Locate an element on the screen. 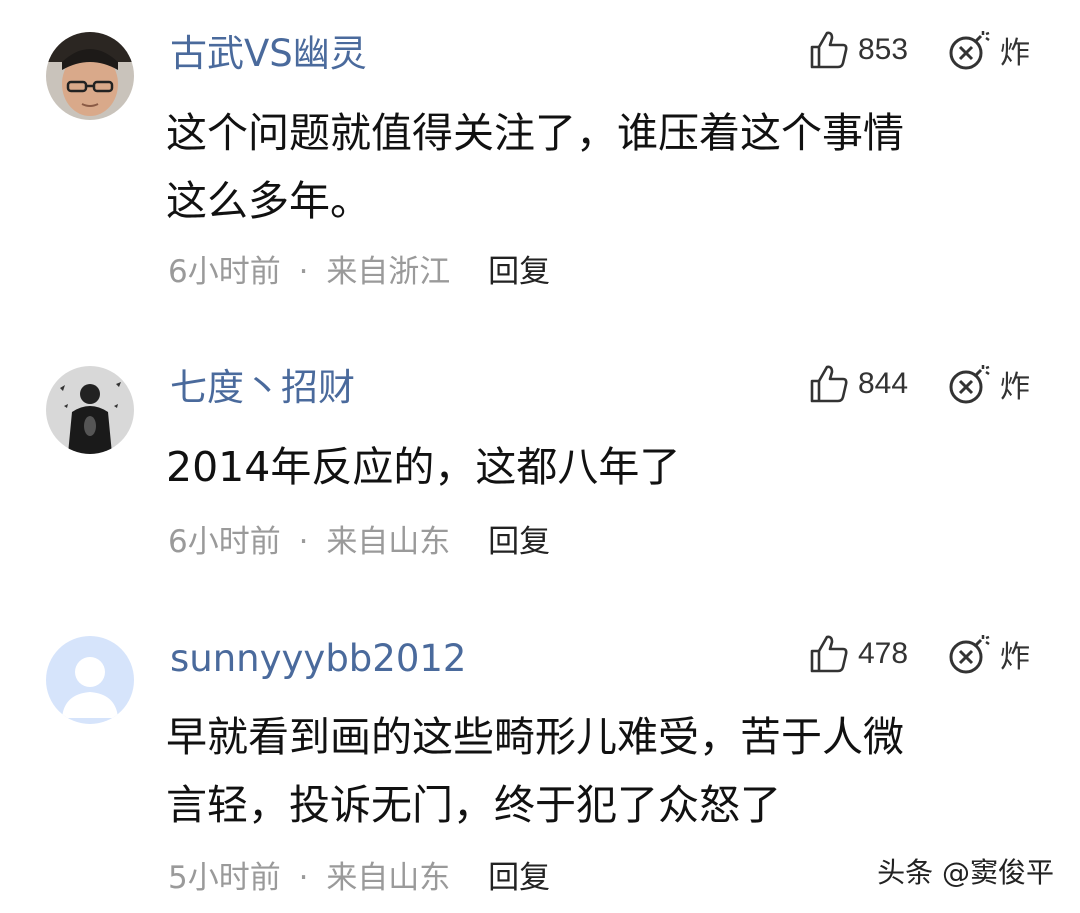 The height and width of the screenshot is (913, 1080). like-button: 853 is located at coordinates (858, 50).